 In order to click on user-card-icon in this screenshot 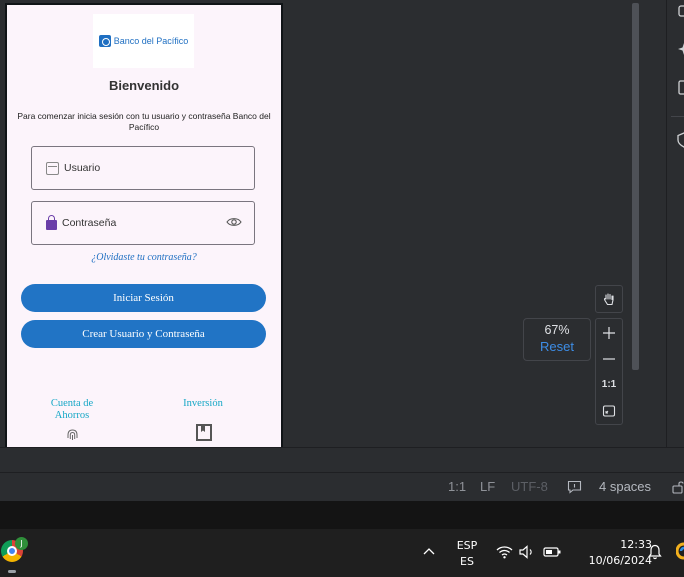, I will do `click(52, 168)`.